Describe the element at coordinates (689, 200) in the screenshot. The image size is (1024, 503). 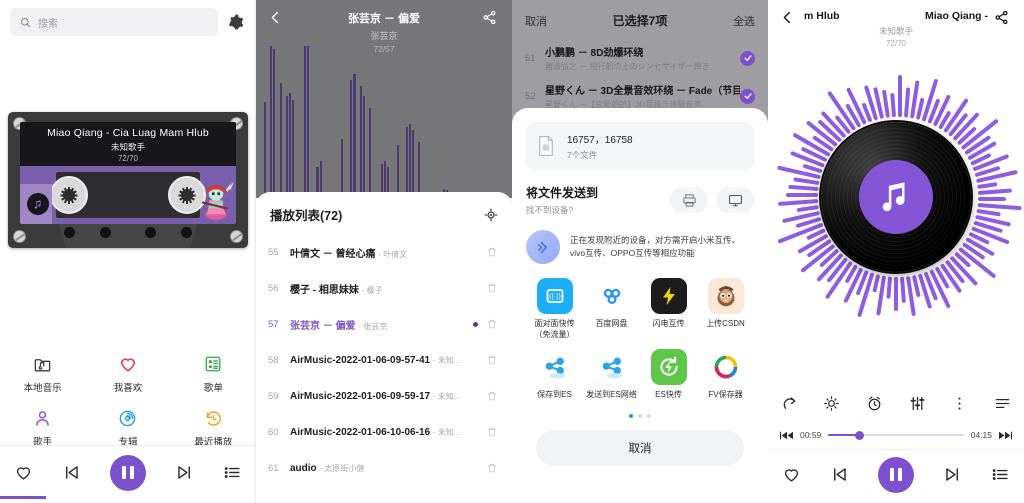
I see `printer-icon` at that location.